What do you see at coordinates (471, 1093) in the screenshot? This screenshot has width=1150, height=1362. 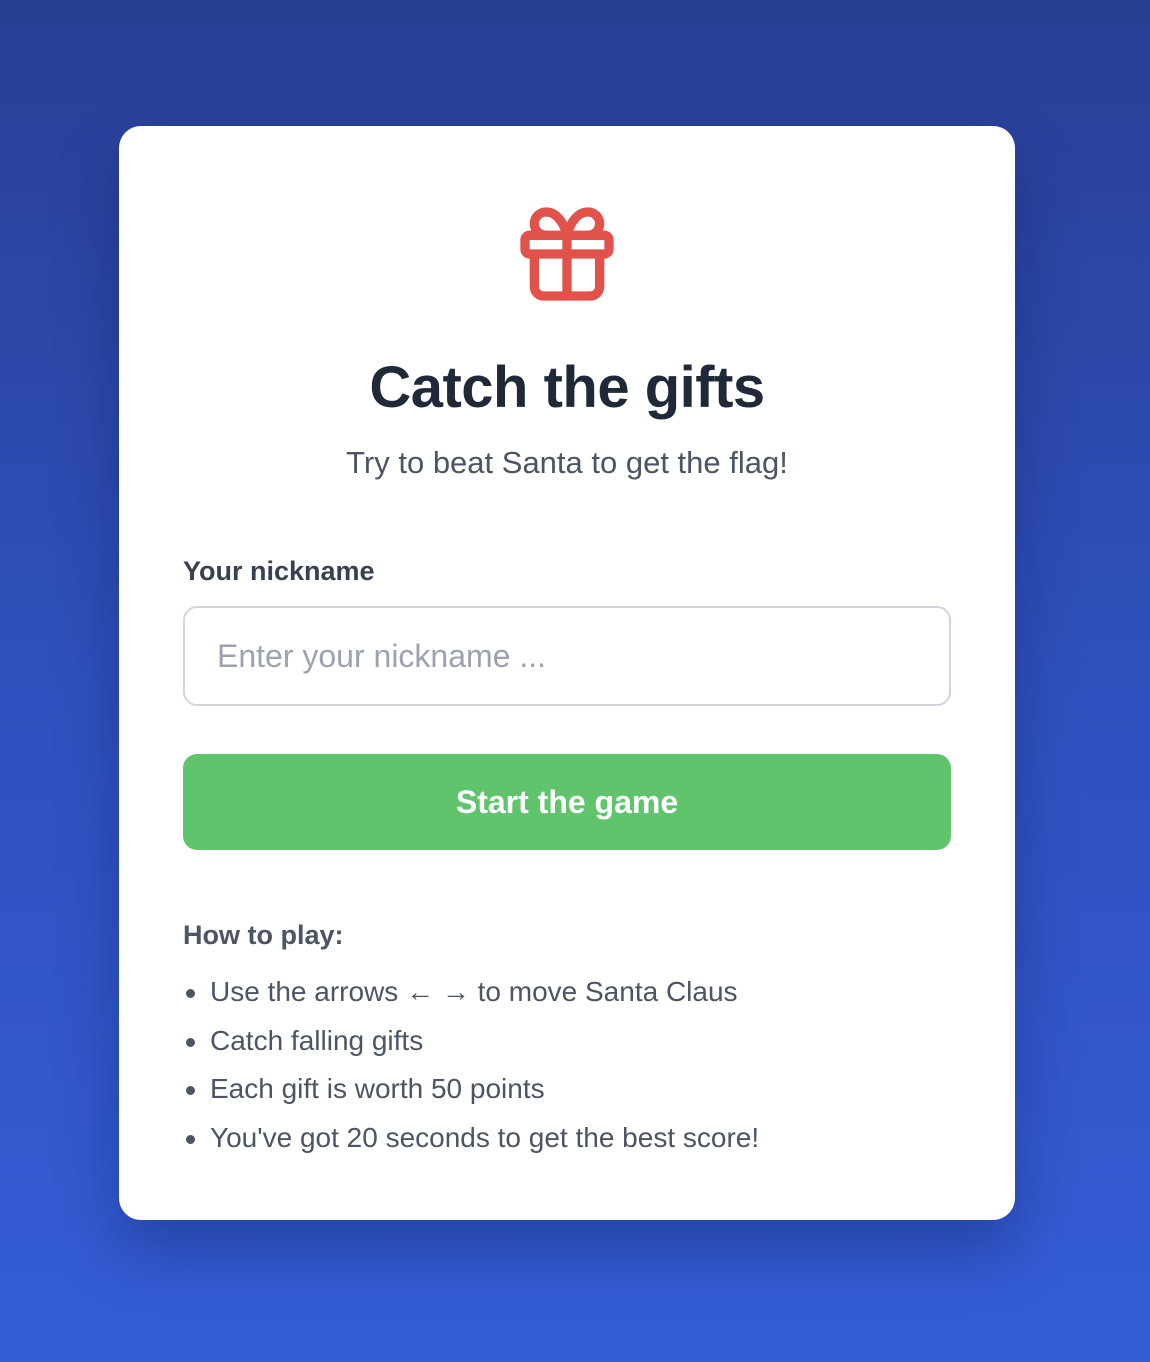 I see `rule-item: Each gift is worth 50 points` at bounding box center [471, 1093].